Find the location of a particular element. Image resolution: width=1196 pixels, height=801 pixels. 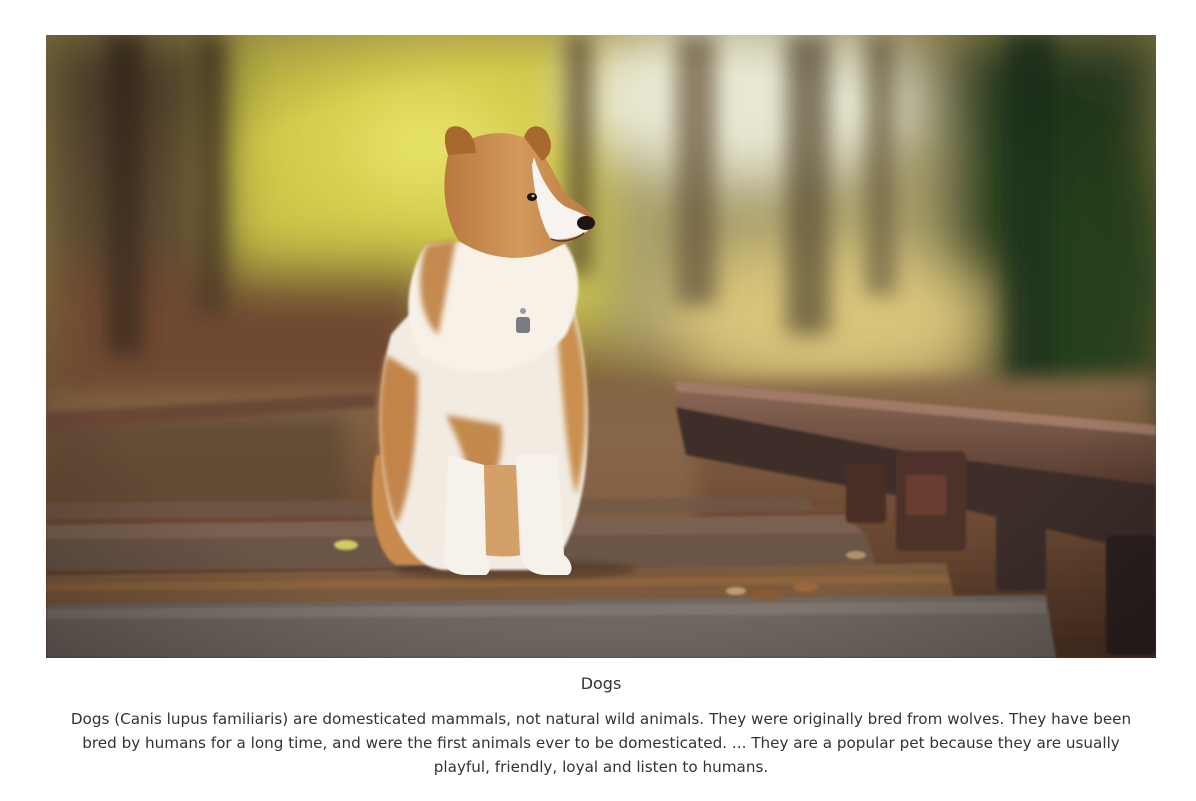

photo-title: Dogs is located at coordinates (601, 683).